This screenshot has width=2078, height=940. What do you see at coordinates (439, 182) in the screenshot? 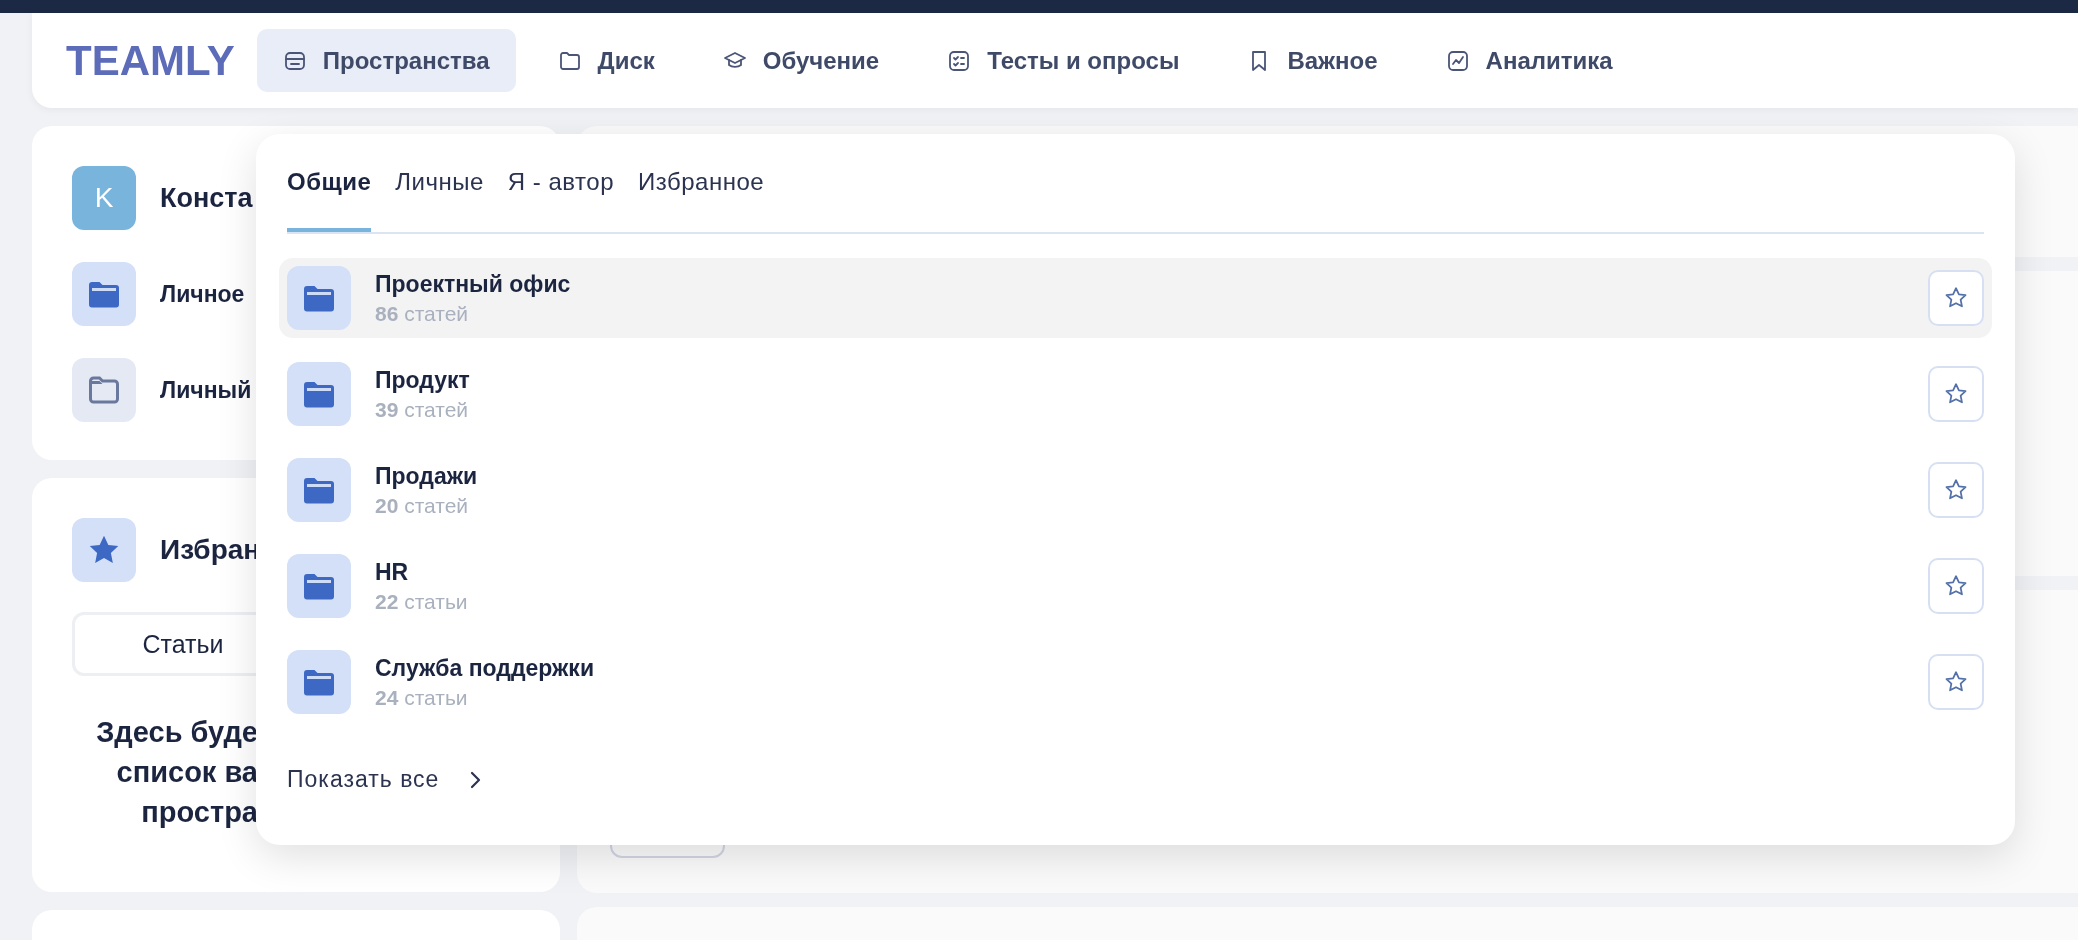
I see `tab: Личные` at bounding box center [439, 182].